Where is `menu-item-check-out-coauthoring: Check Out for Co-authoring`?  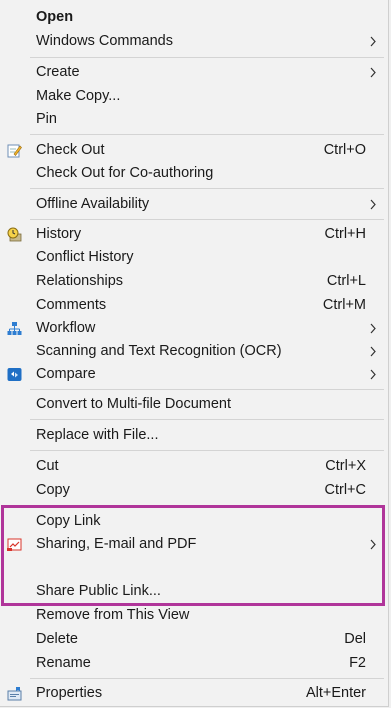
menu-item-check-out-coauthoring: Check Out for Co-authoring is located at coordinates (194, 173).